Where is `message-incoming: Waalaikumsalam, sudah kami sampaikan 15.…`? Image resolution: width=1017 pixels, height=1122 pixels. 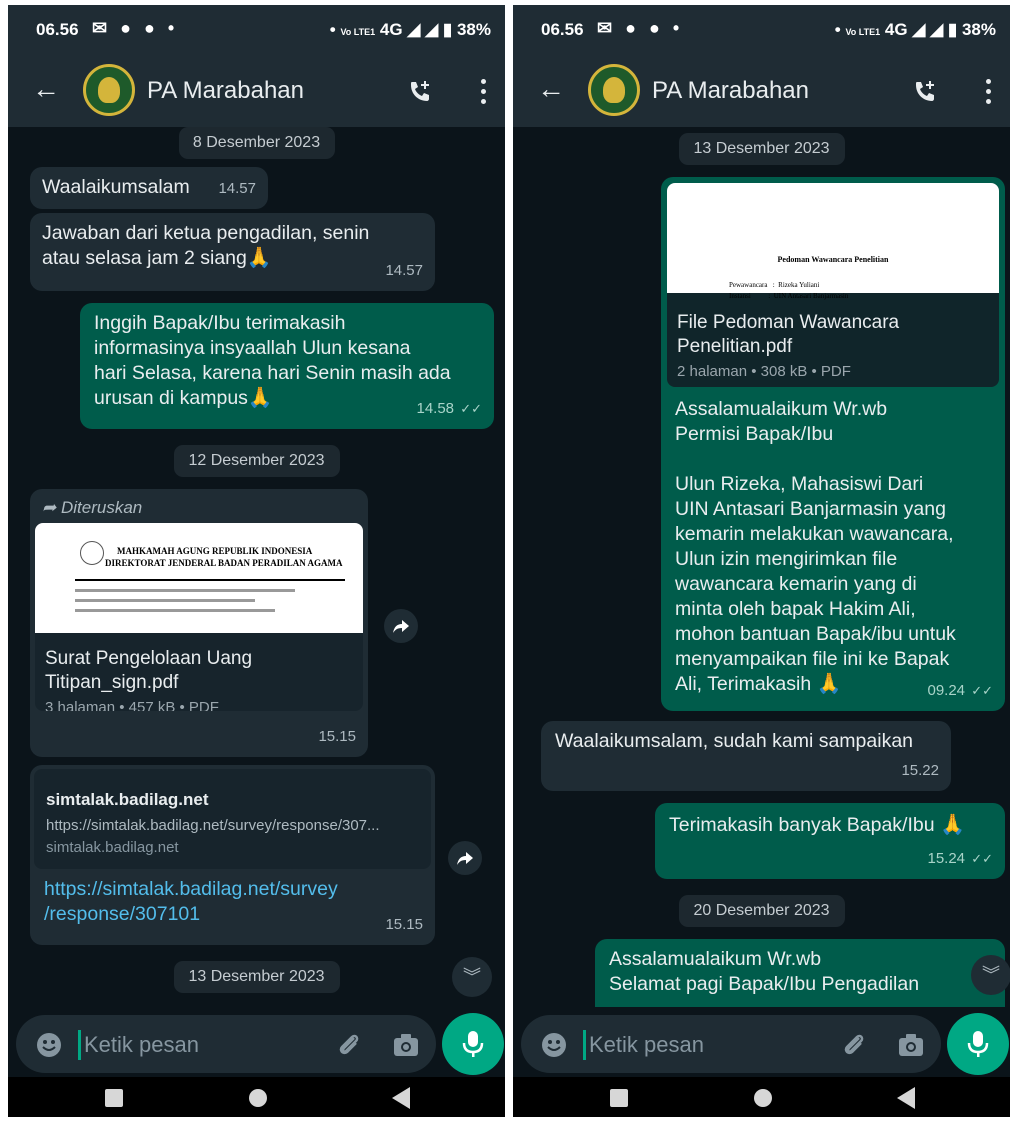
message-incoming: Waalaikumsalam, sudah kami sampaikan 15.… is located at coordinates (746, 756).